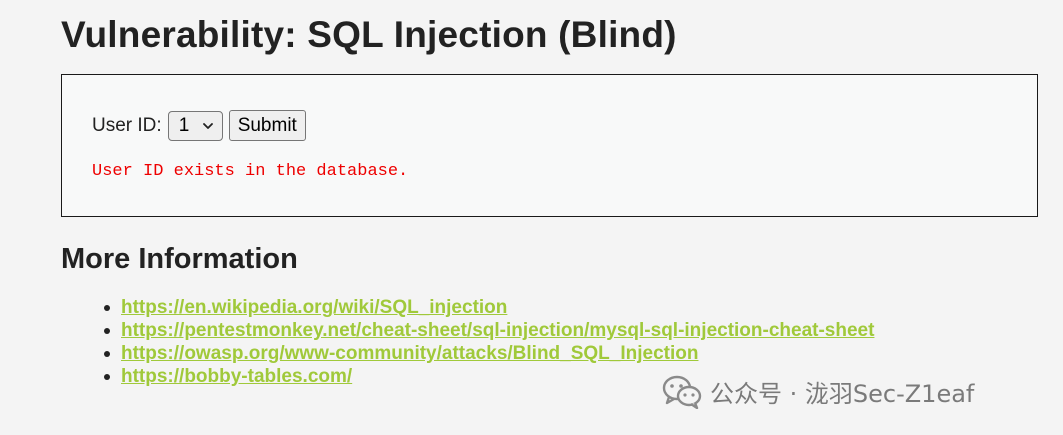 The image size is (1063, 435). What do you see at coordinates (236, 376) in the screenshot?
I see `link-bobby-tables: https://bobby-tables.com/` at bounding box center [236, 376].